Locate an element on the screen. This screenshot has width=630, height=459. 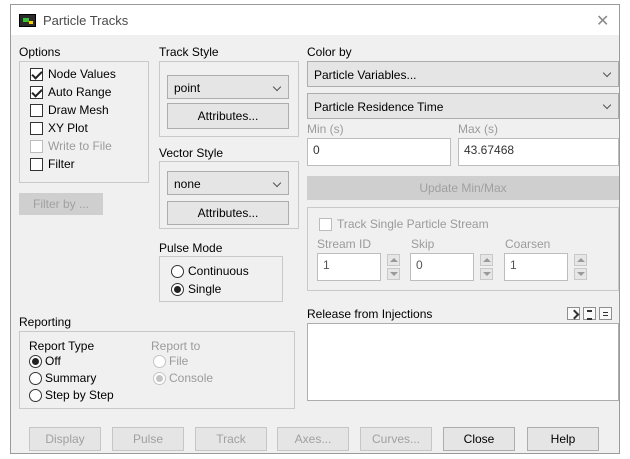
skip-field: 0 is located at coordinates (442, 267).